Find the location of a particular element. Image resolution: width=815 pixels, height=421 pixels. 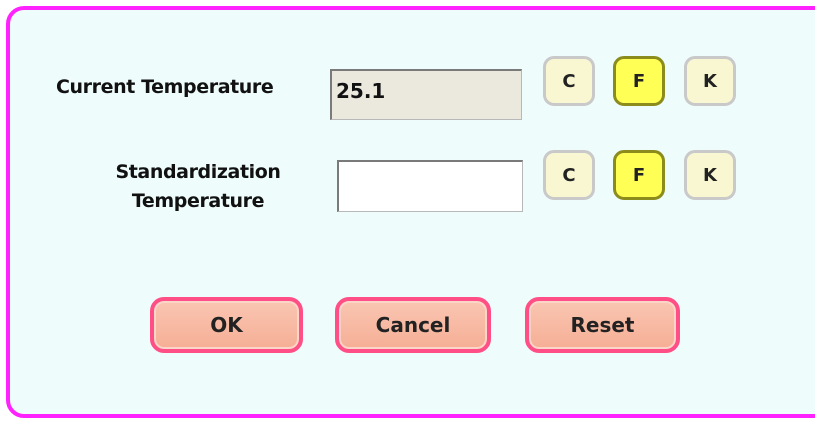

standardization-label-line1: Standardization is located at coordinates (198, 172).